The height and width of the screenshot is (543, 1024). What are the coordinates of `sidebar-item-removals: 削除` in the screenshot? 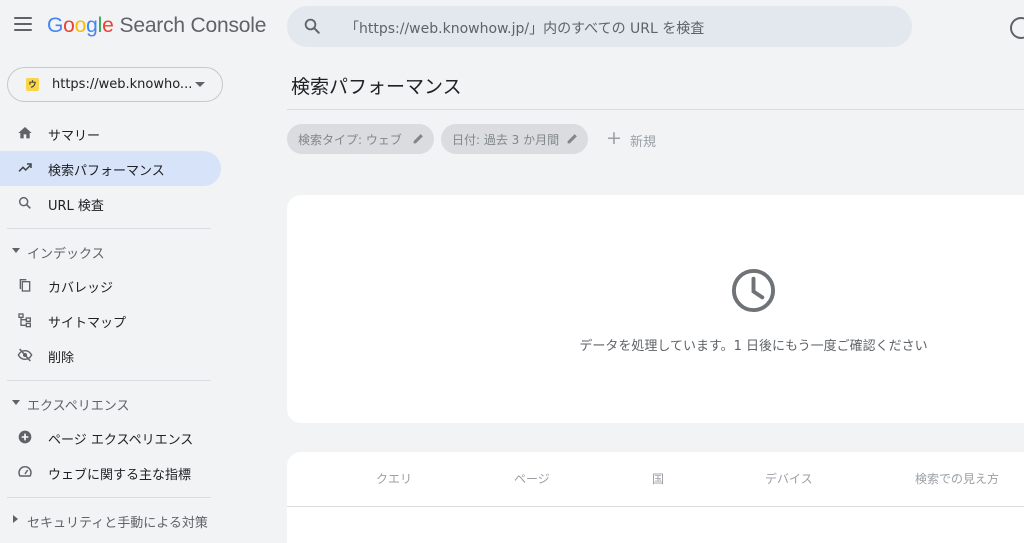 It's located at (110, 355).